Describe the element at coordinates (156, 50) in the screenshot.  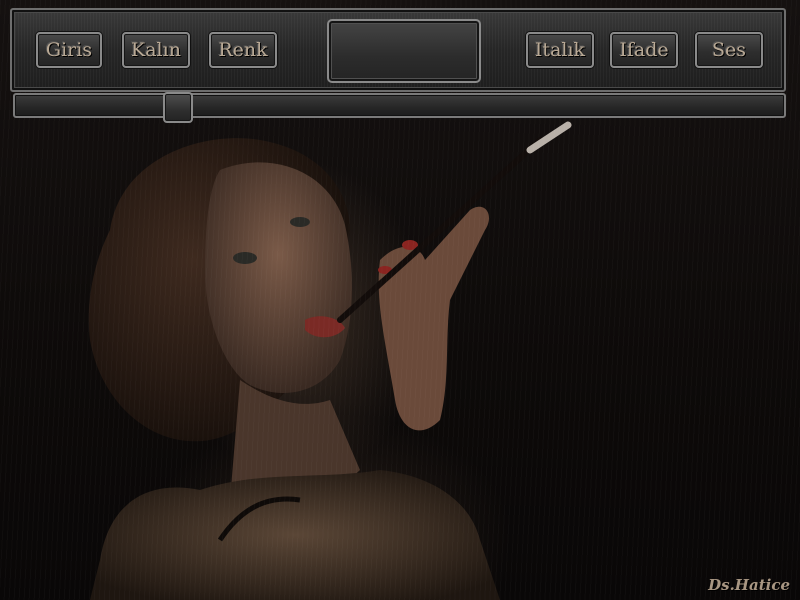
I see `kalin-button: Kalın` at that location.